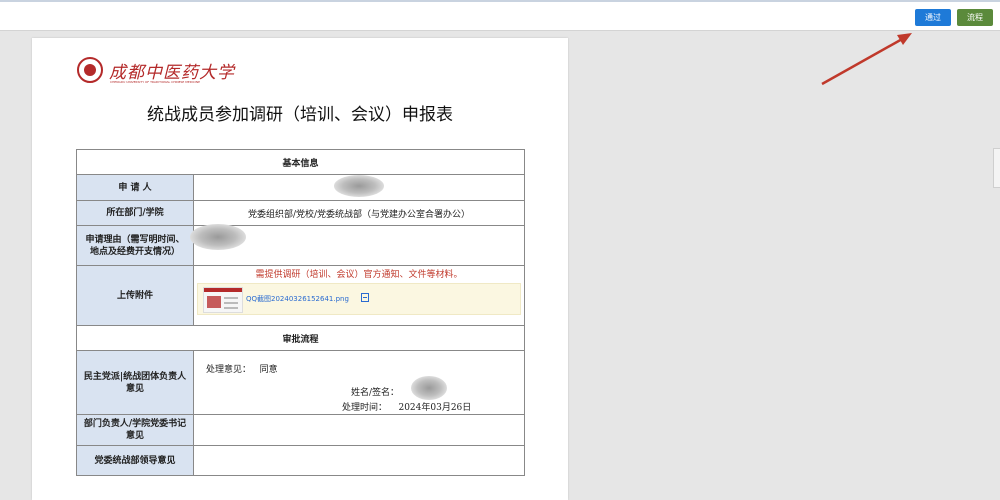 This screenshot has width=1000, height=500. What do you see at coordinates (365, 408) in the screenshot?
I see `time-label: 处理时间：` at bounding box center [365, 408].